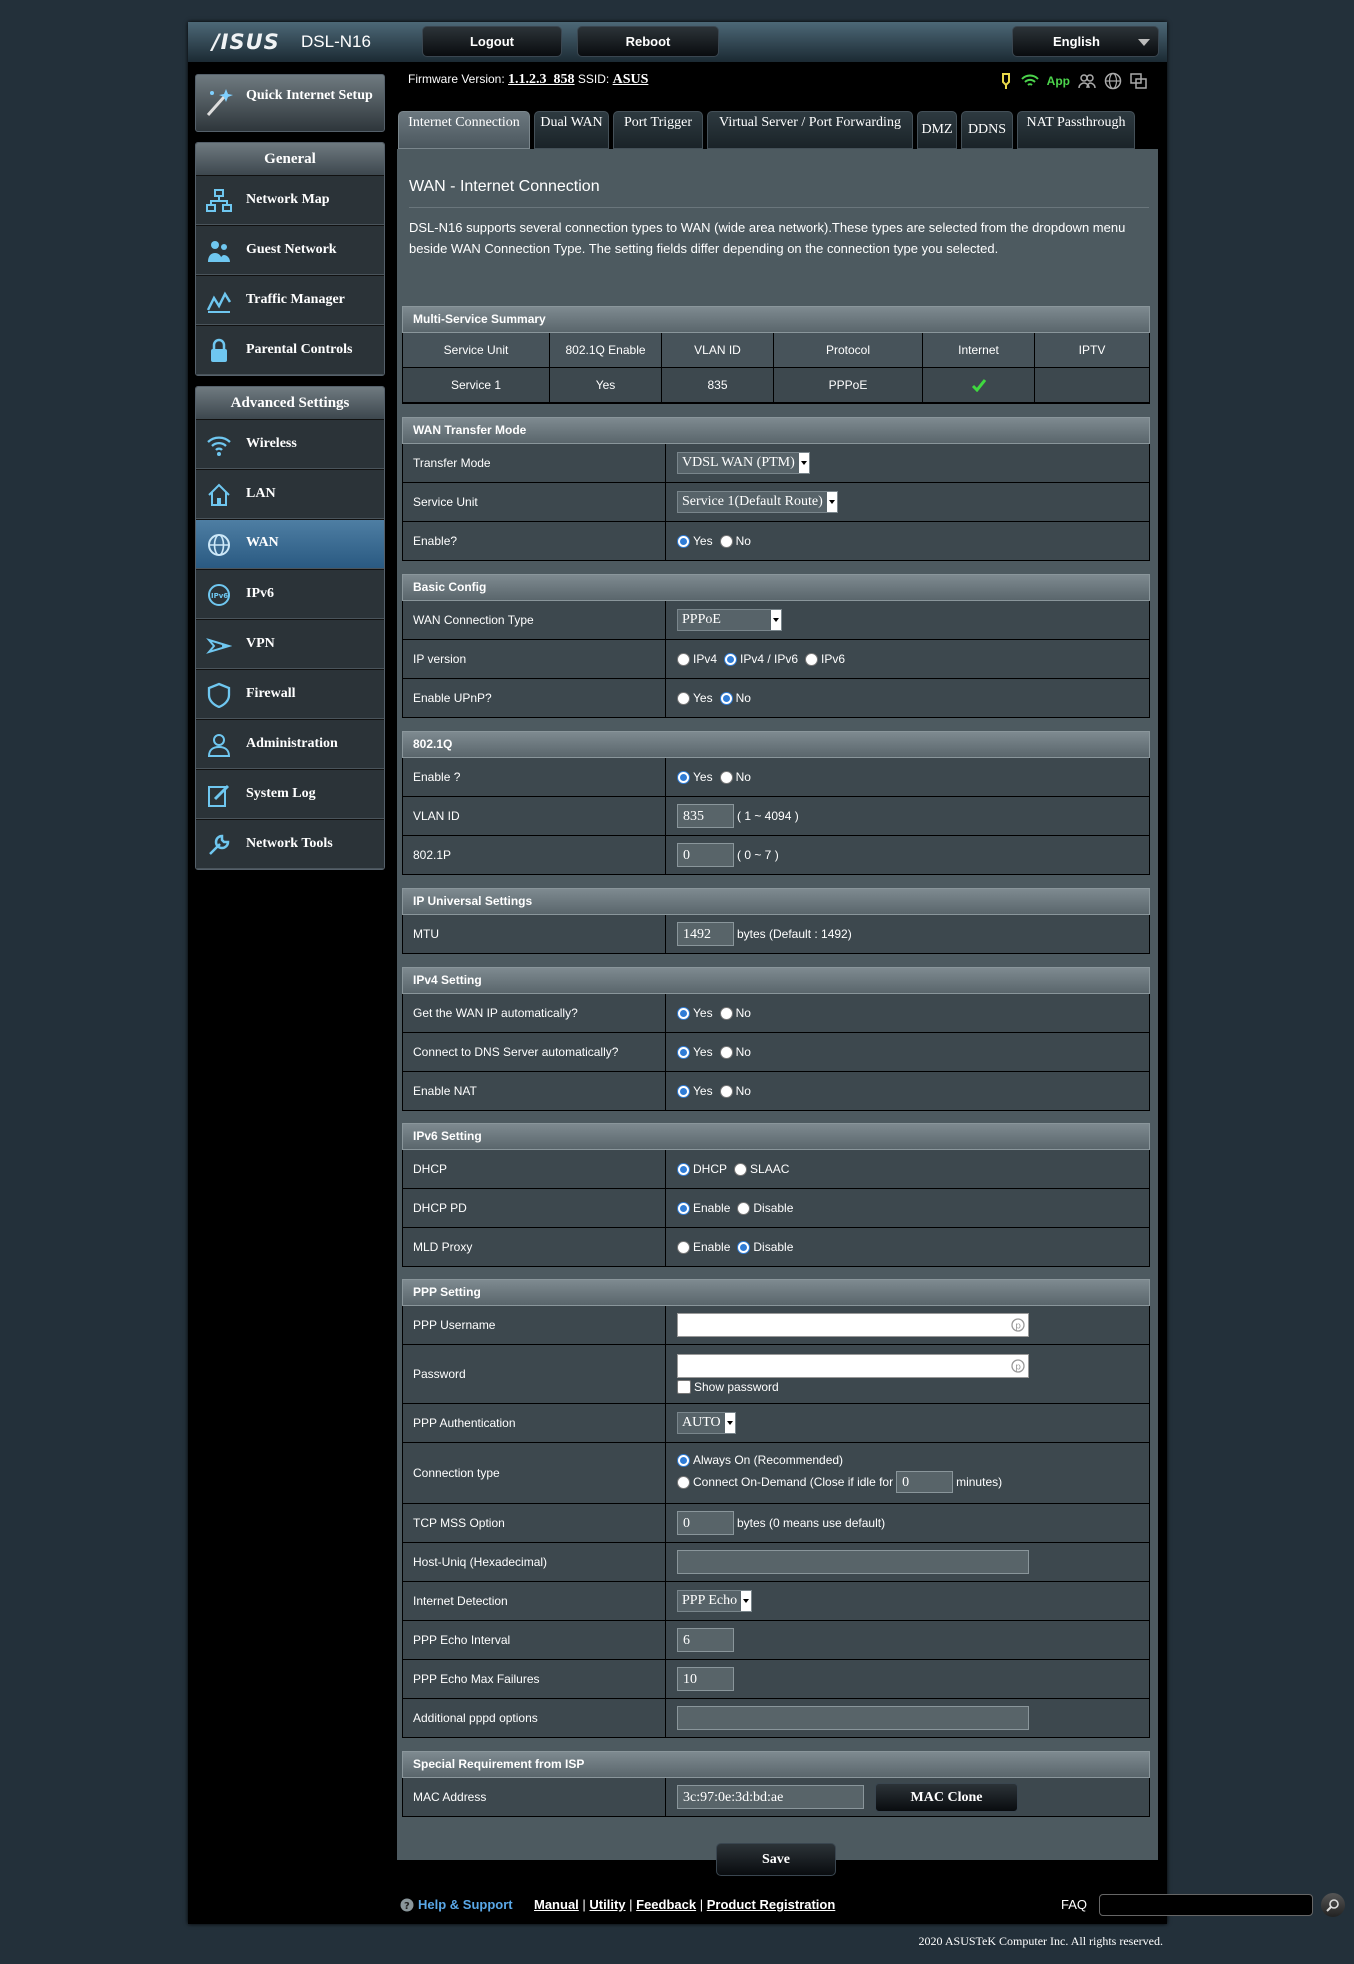  What do you see at coordinates (290, 844) in the screenshot?
I see `sidebar-item-network-tools: Network Tools` at bounding box center [290, 844].